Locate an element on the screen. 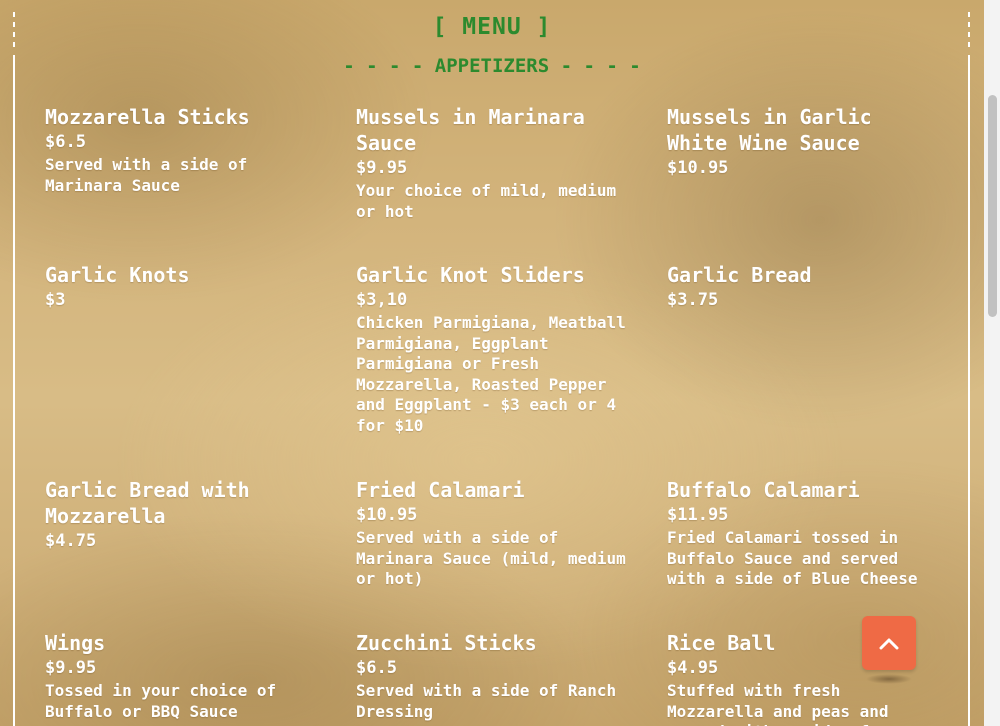  item-price: $3.75 is located at coordinates (693, 300).